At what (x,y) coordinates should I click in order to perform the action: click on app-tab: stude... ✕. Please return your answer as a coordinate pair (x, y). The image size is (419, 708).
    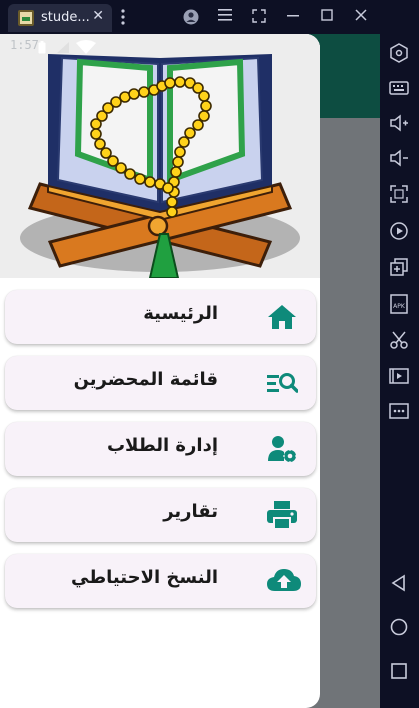
    Looking at the image, I should click on (60, 18).